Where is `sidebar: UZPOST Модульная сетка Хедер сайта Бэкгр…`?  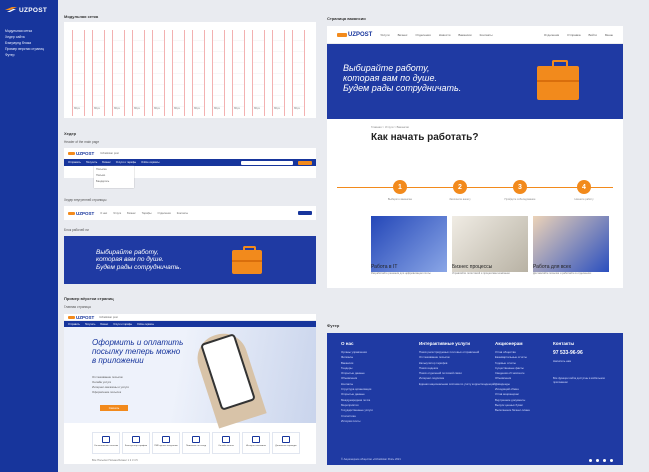
sidebar: UZPOST Модульная сетка Хедер сайта Бэкгр… is located at coordinates (29, 236).